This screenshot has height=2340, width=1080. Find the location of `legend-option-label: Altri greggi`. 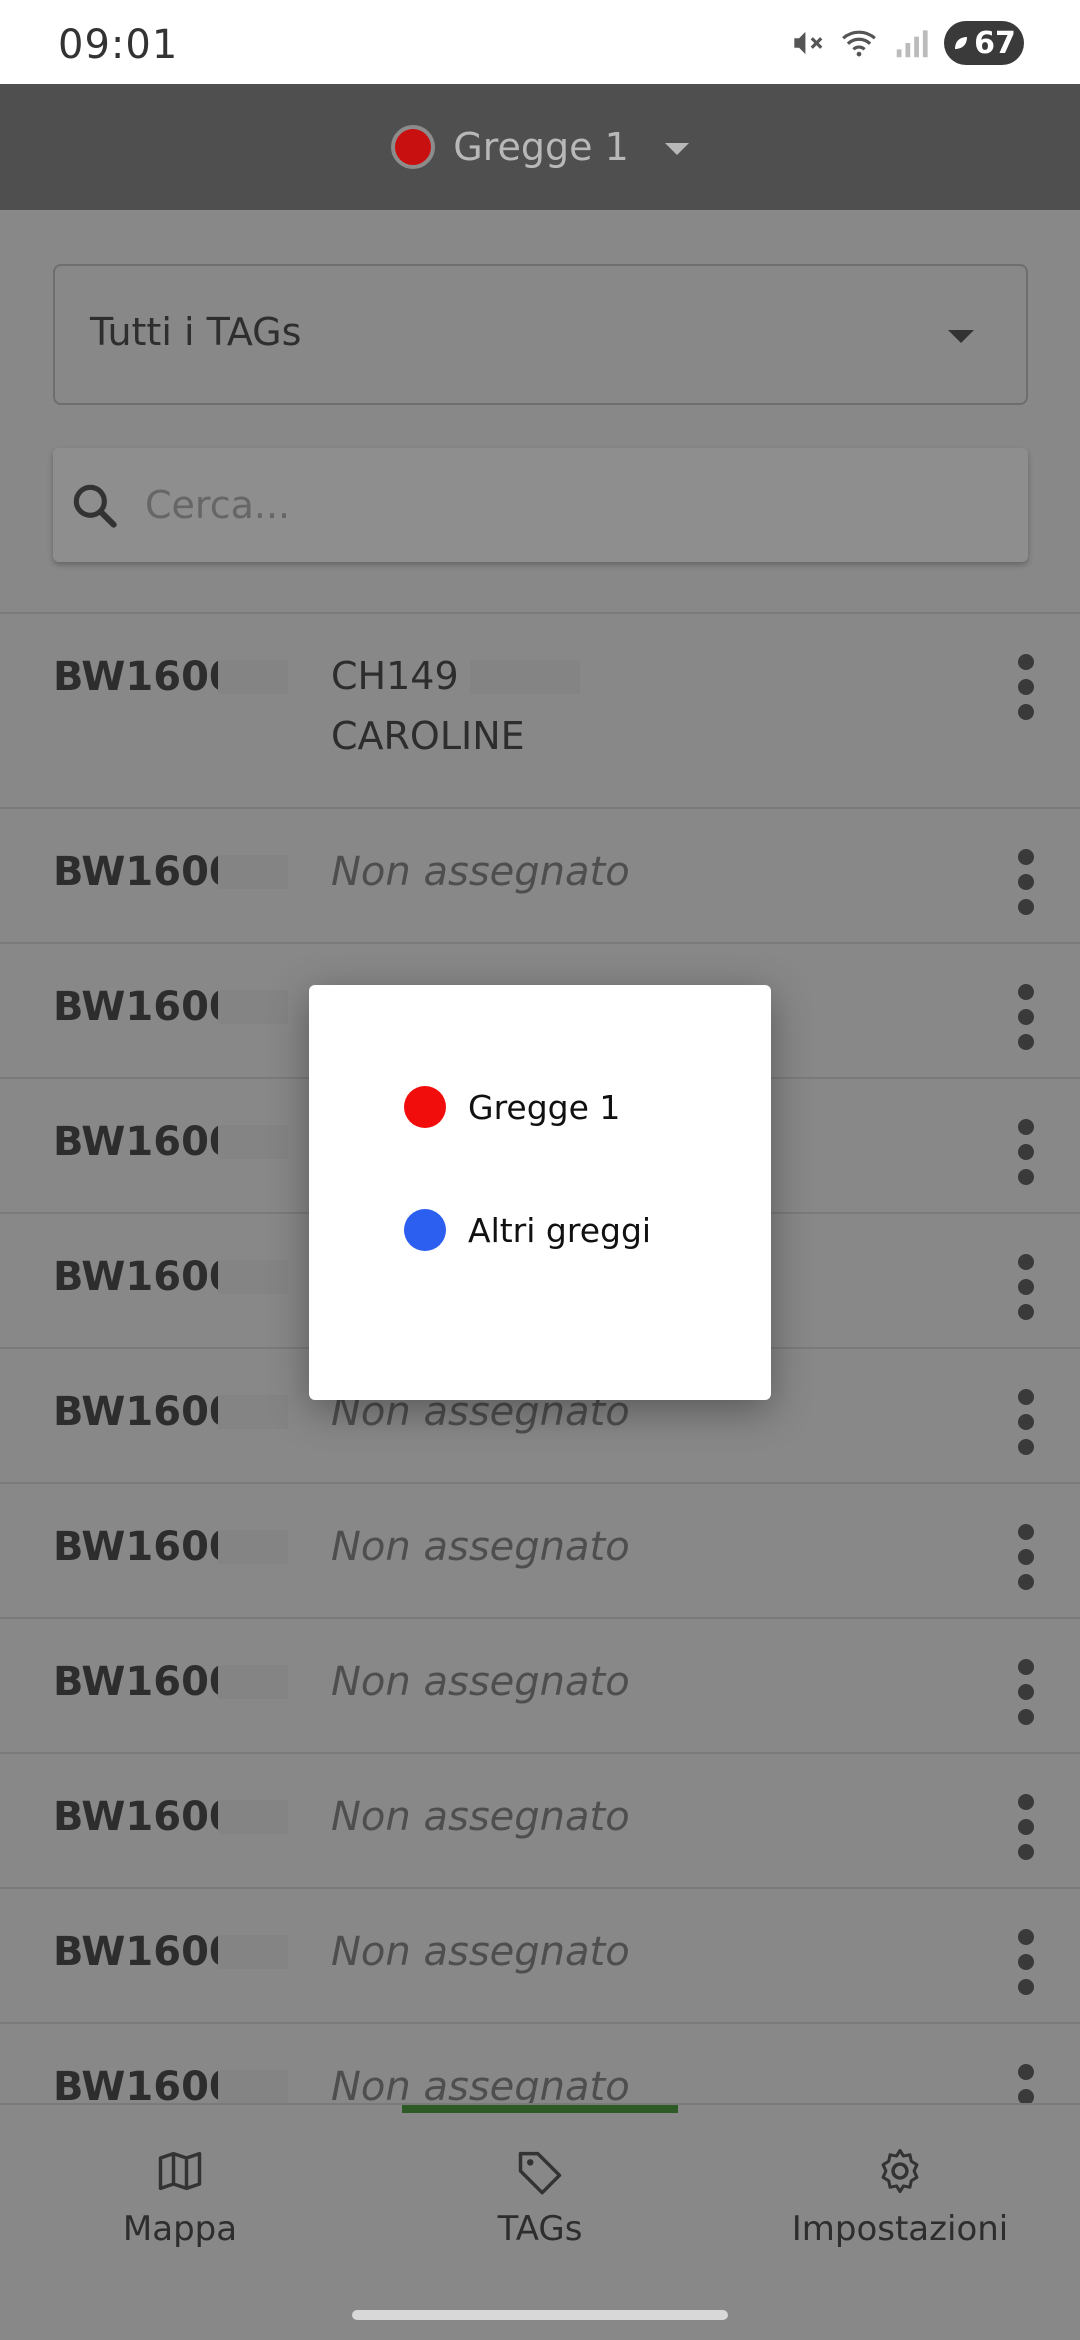

legend-option-label: Altri greggi is located at coordinates (560, 1230).